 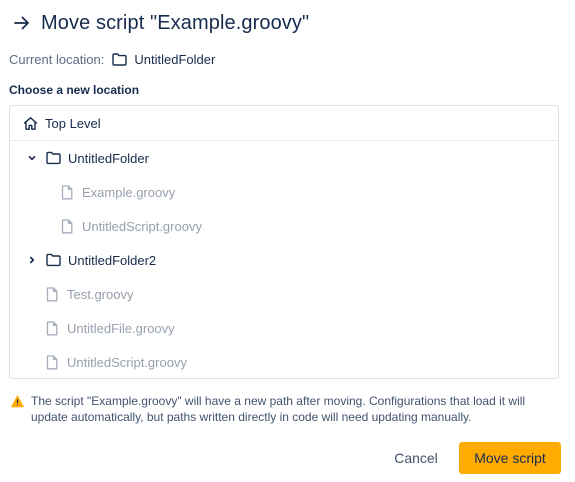 I want to click on dialog-header: Move script "Example.groovy", so click(x=161, y=23).